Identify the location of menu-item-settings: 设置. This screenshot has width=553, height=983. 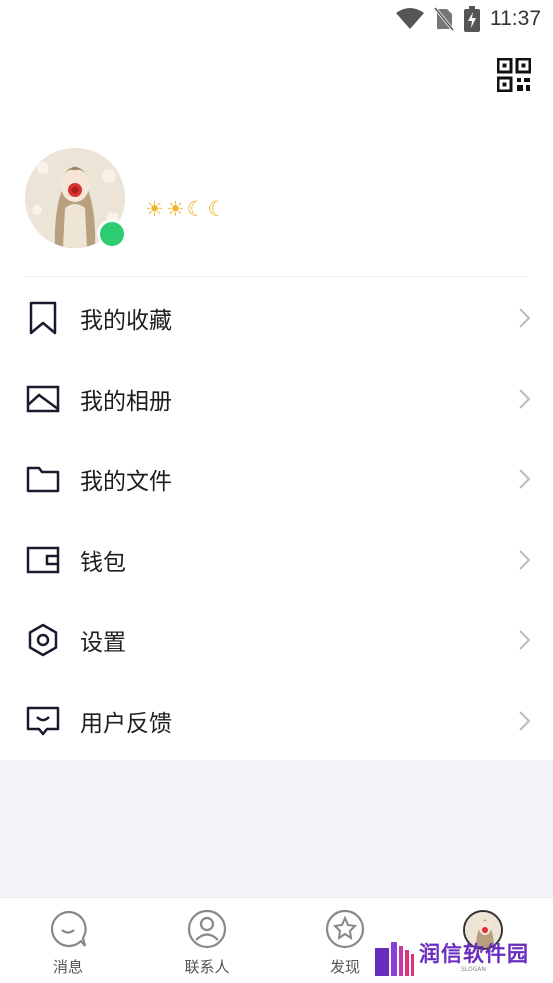
(276, 640).